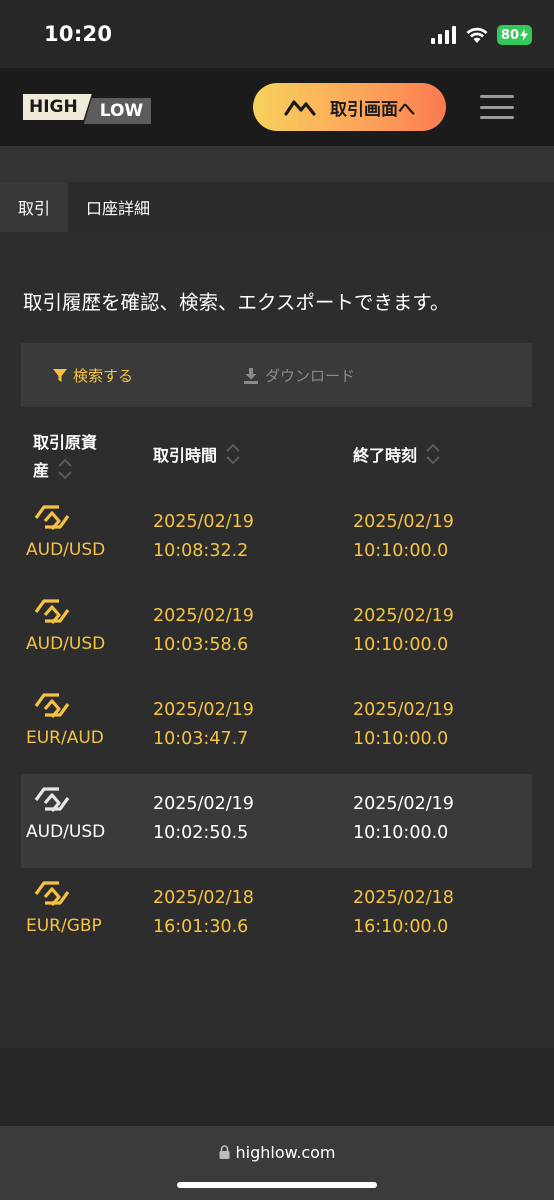  Describe the element at coordinates (443, 35) in the screenshot. I see `signal-icon` at that location.